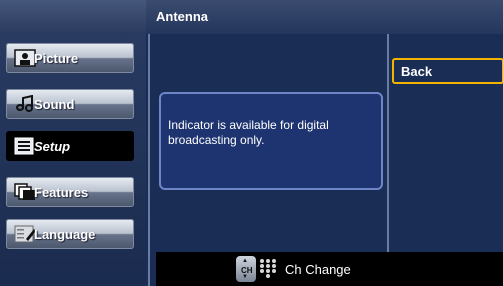 The image size is (503, 286). What do you see at coordinates (245, 261) in the screenshot?
I see `arrow-up-icon: ▲` at bounding box center [245, 261].